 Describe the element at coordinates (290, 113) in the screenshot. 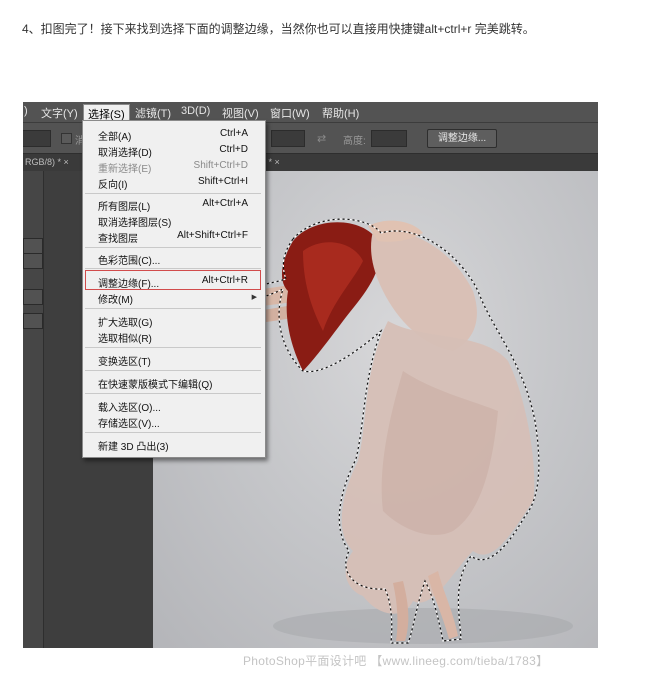

I see `menu-window: 窗口(W)` at that location.